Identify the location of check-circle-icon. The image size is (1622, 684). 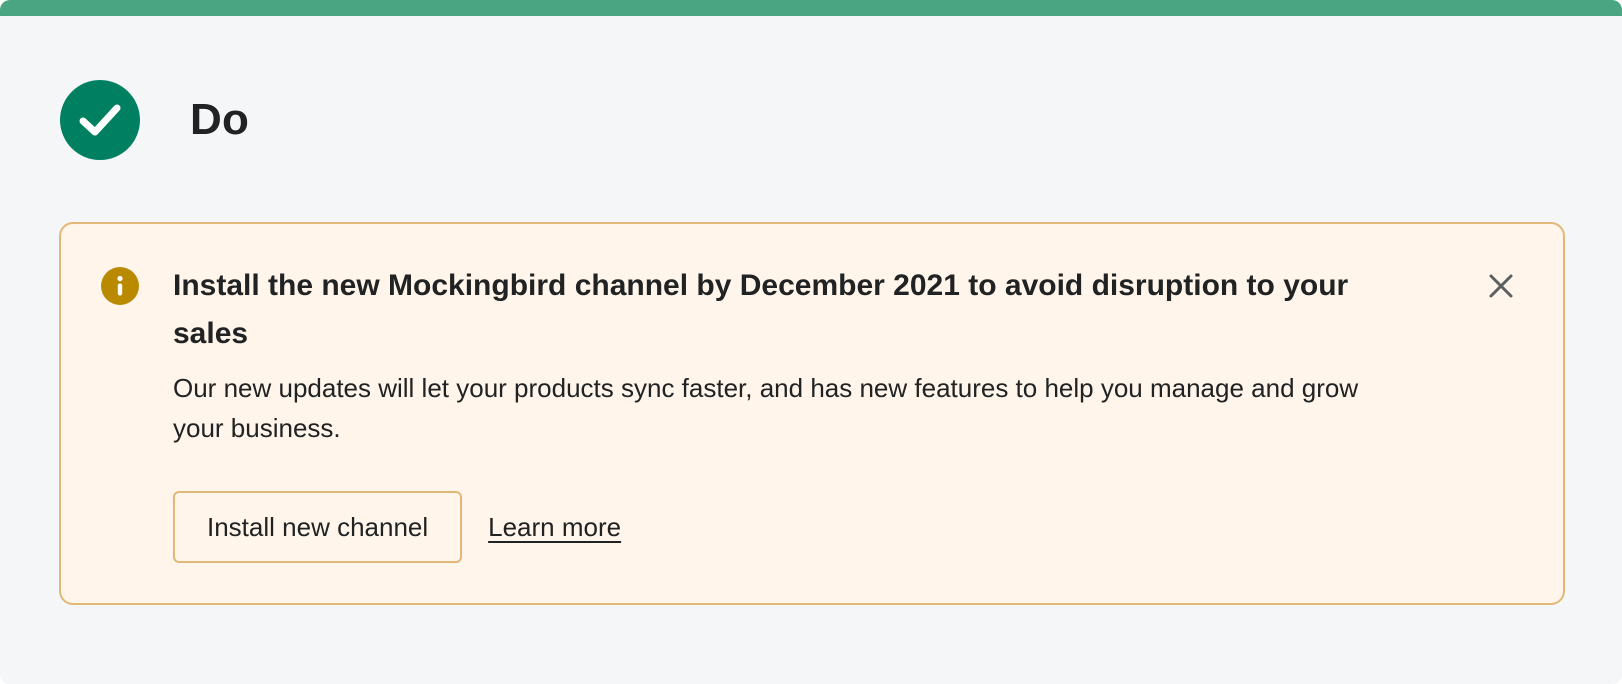
(100, 120).